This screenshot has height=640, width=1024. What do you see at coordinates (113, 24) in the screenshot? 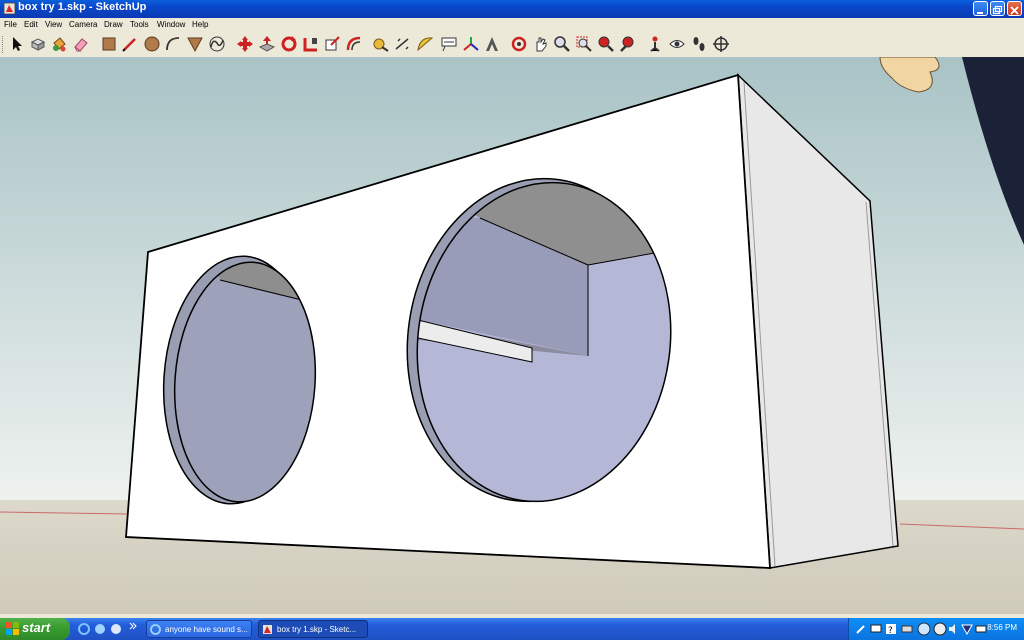
I see `menu-draw: Draw` at bounding box center [113, 24].